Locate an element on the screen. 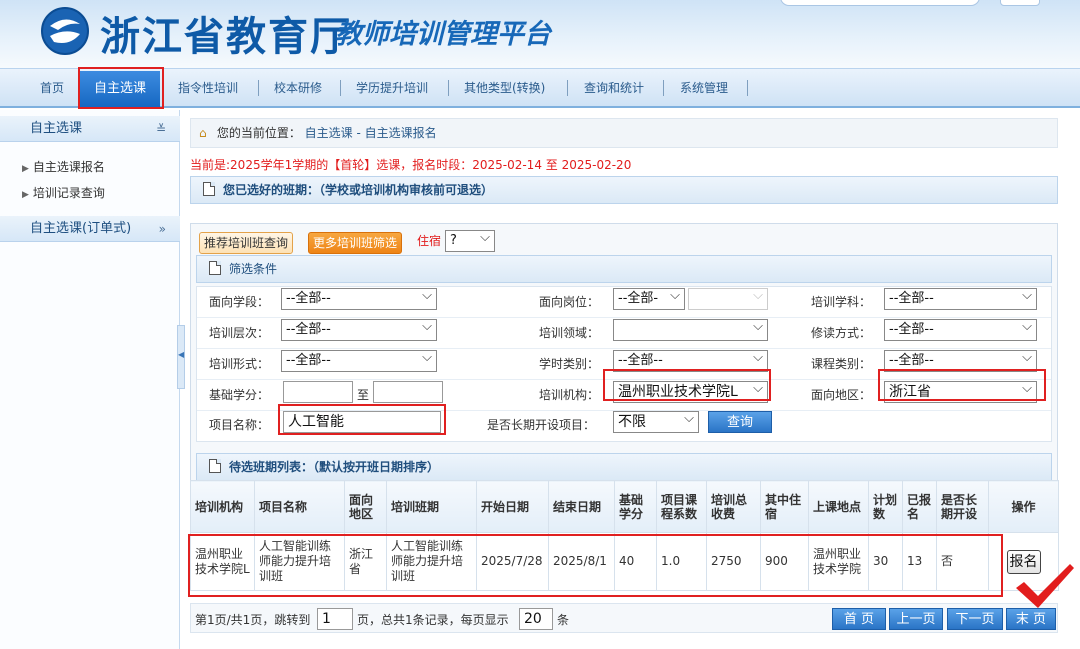 The height and width of the screenshot is (649, 1080). nav-query-stats: 查询和统计 is located at coordinates (614, 87).